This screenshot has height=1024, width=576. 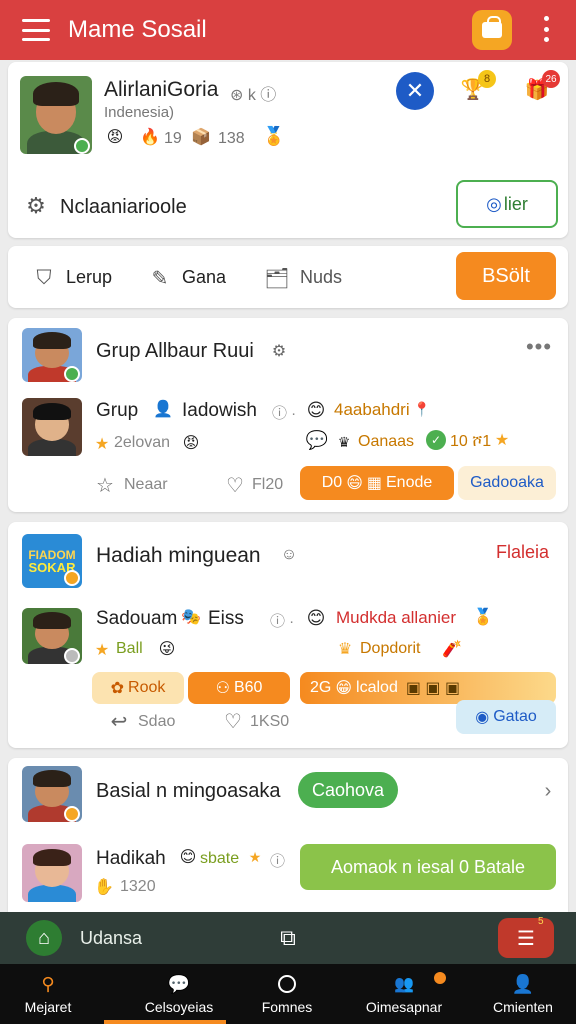 I want to click on speech-bubble-icon: 💬, so click(x=317, y=439).